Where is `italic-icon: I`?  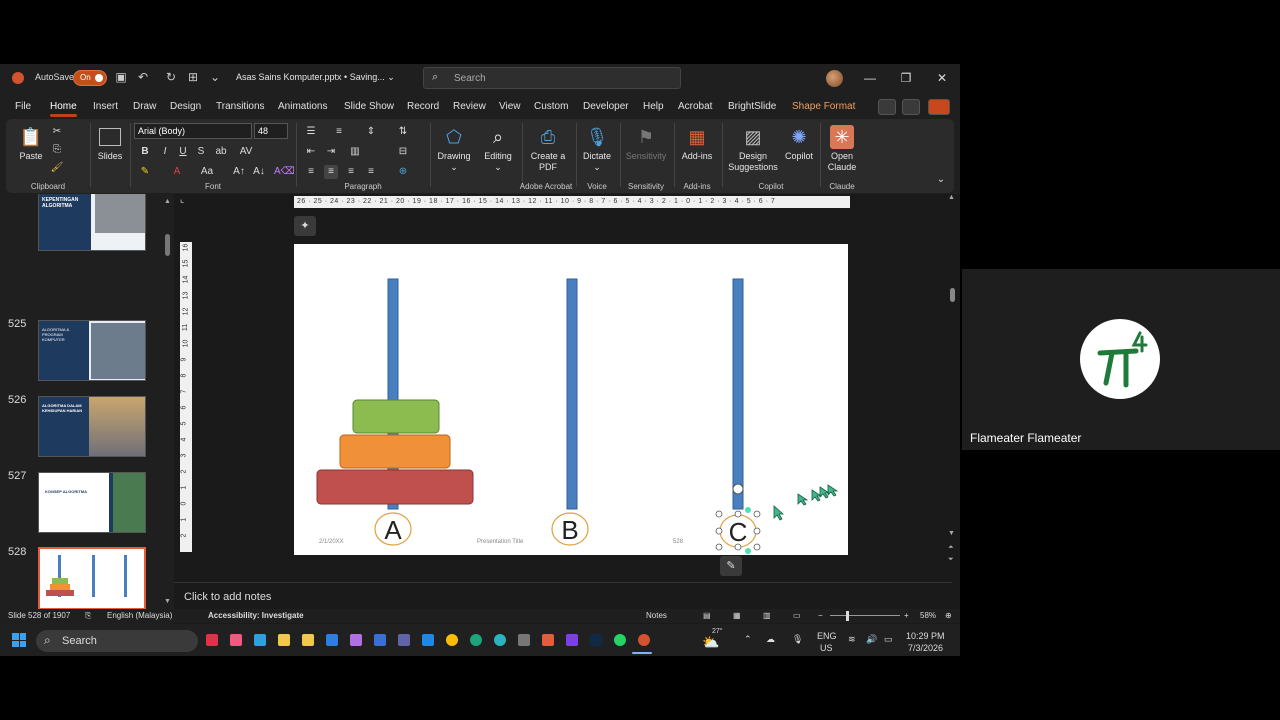 italic-icon: I is located at coordinates (165, 152).